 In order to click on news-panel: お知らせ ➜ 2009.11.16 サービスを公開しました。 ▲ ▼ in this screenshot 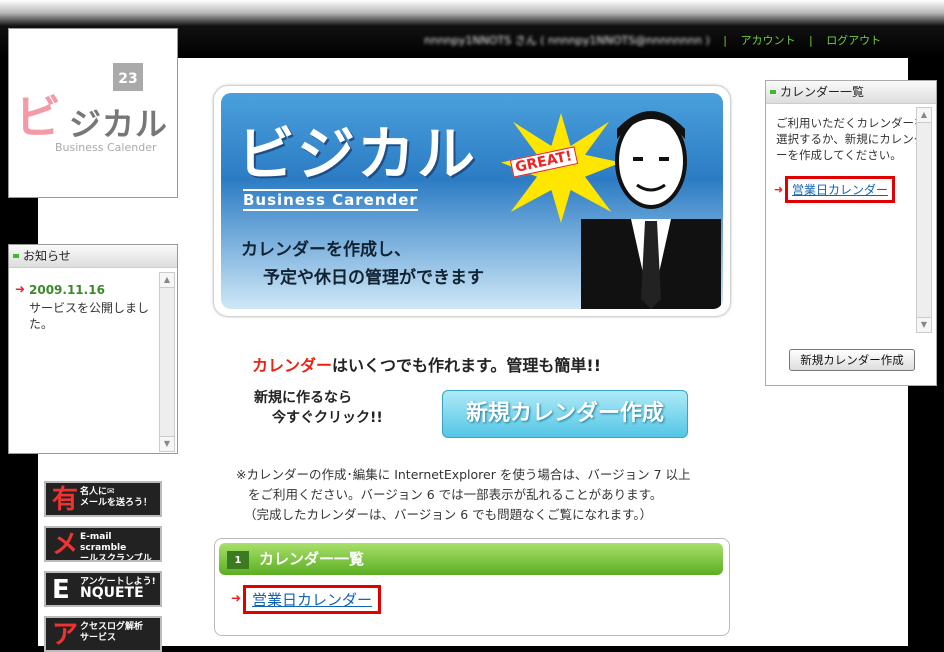, I will do `click(93, 349)`.